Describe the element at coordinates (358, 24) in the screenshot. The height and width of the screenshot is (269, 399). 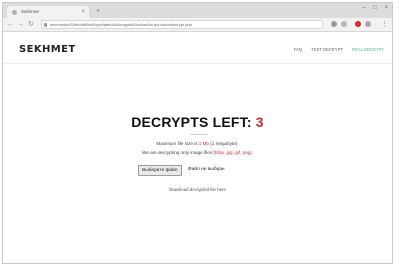
I see `opera-icon` at that location.